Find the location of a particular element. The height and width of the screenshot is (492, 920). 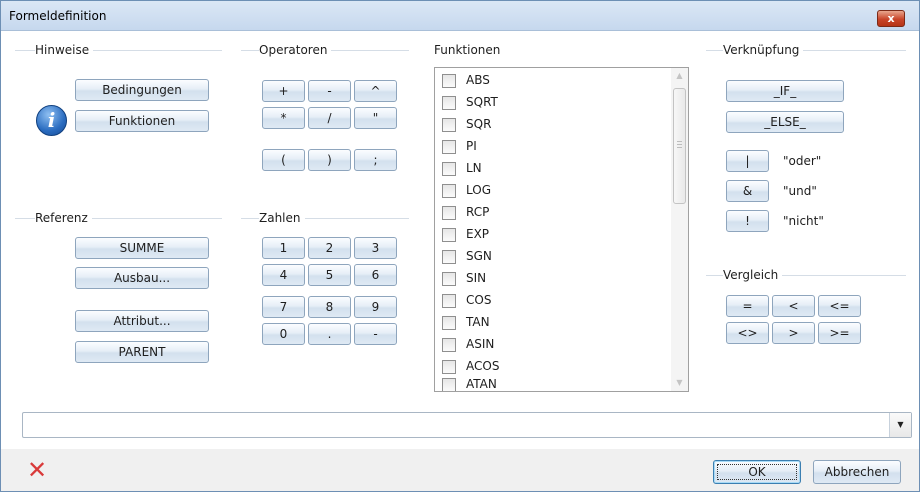

group-referenz-label: Referenz is located at coordinates (63, 218).